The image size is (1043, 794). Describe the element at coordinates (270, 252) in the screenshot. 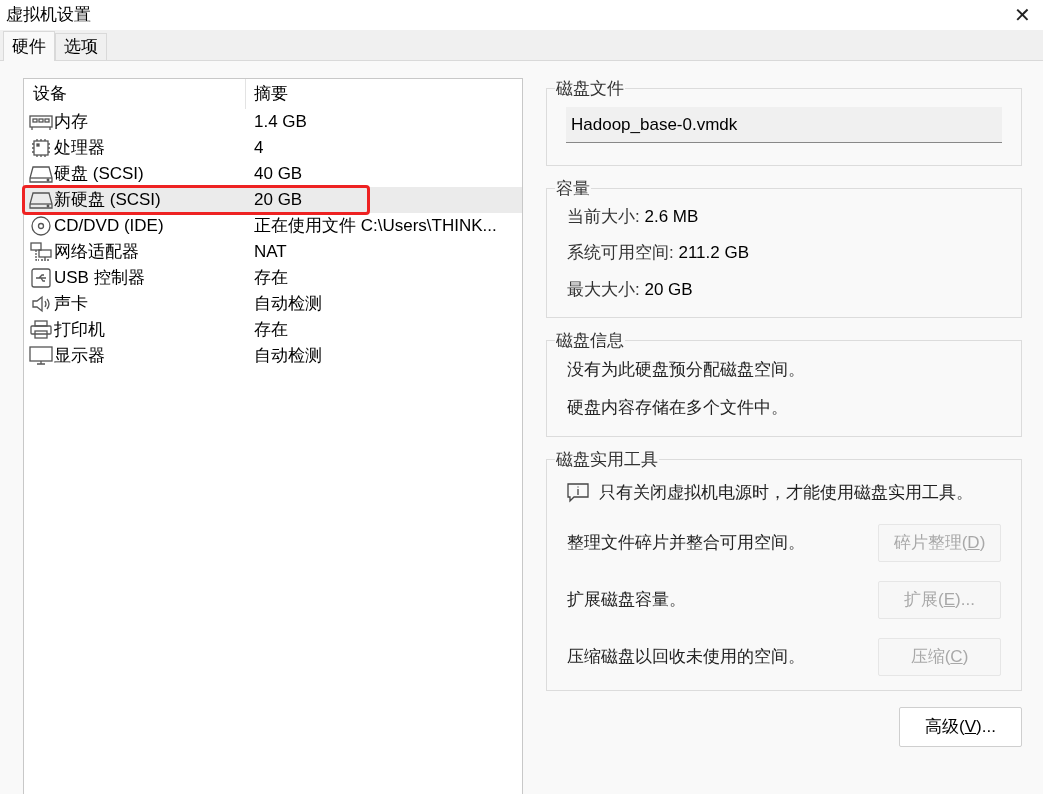

I see `device-summary: NAT` at that location.